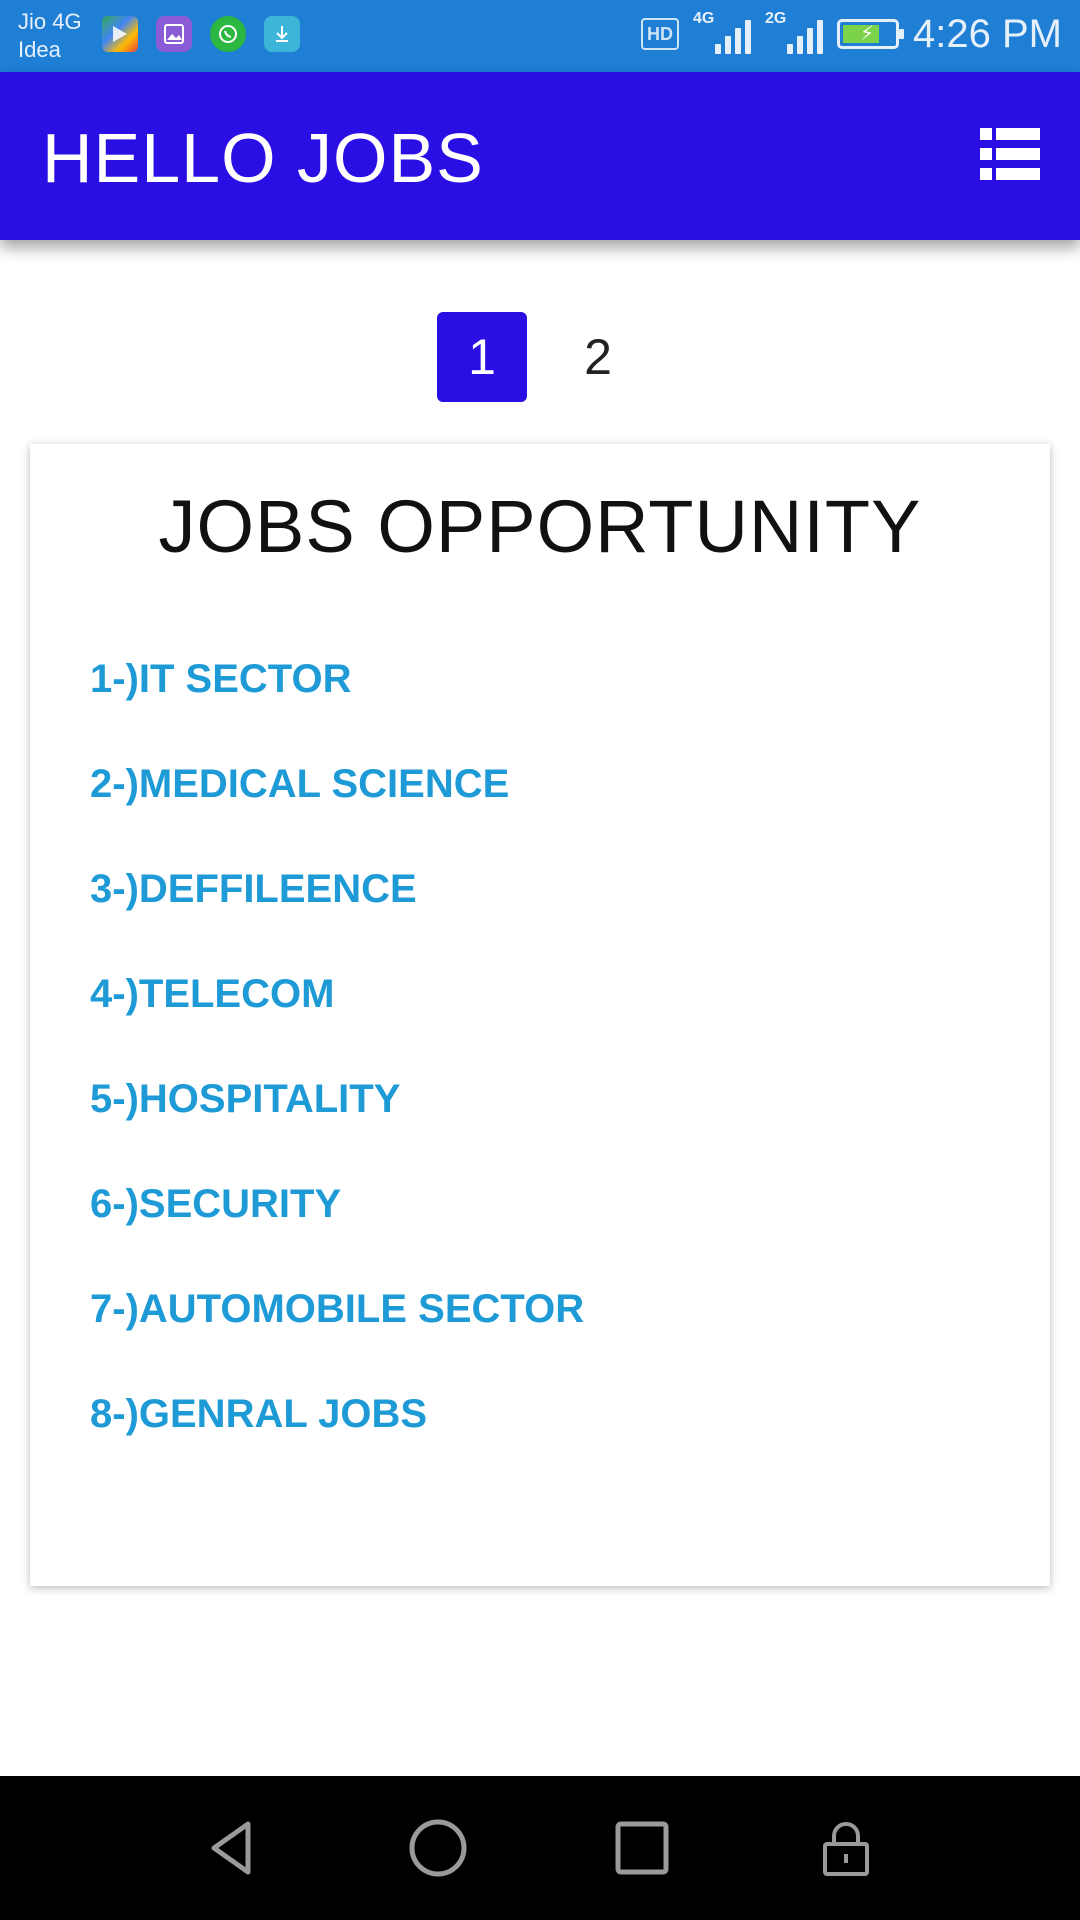 The width and height of the screenshot is (1080, 1920). Describe the element at coordinates (174, 34) in the screenshot. I see `gallery-icon` at that location.